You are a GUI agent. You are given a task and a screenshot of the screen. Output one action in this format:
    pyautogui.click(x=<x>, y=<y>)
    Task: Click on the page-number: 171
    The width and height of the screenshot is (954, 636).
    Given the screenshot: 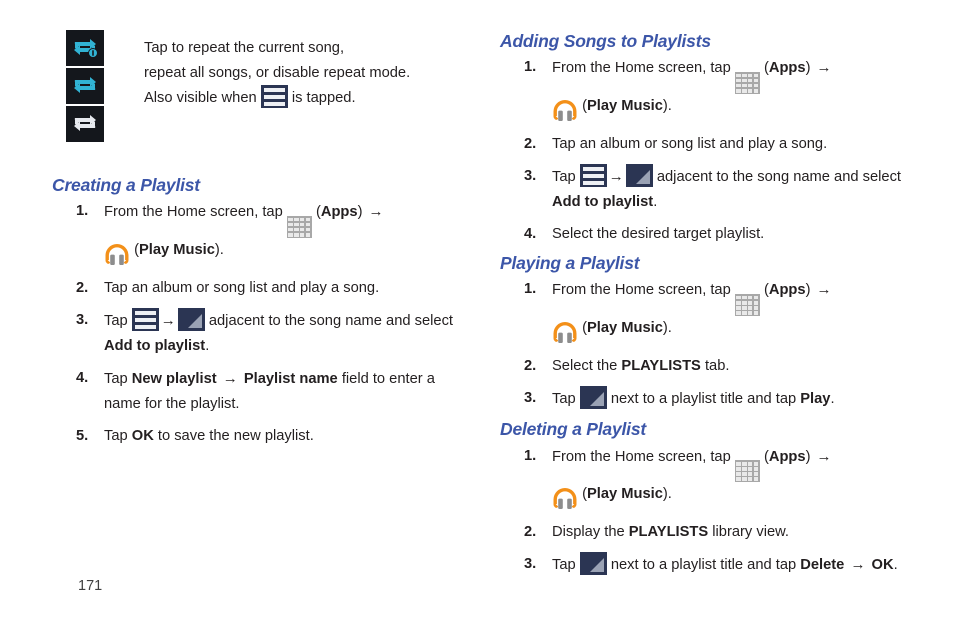 What is the action you would take?
    pyautogui.click(x=90, y=586)
    